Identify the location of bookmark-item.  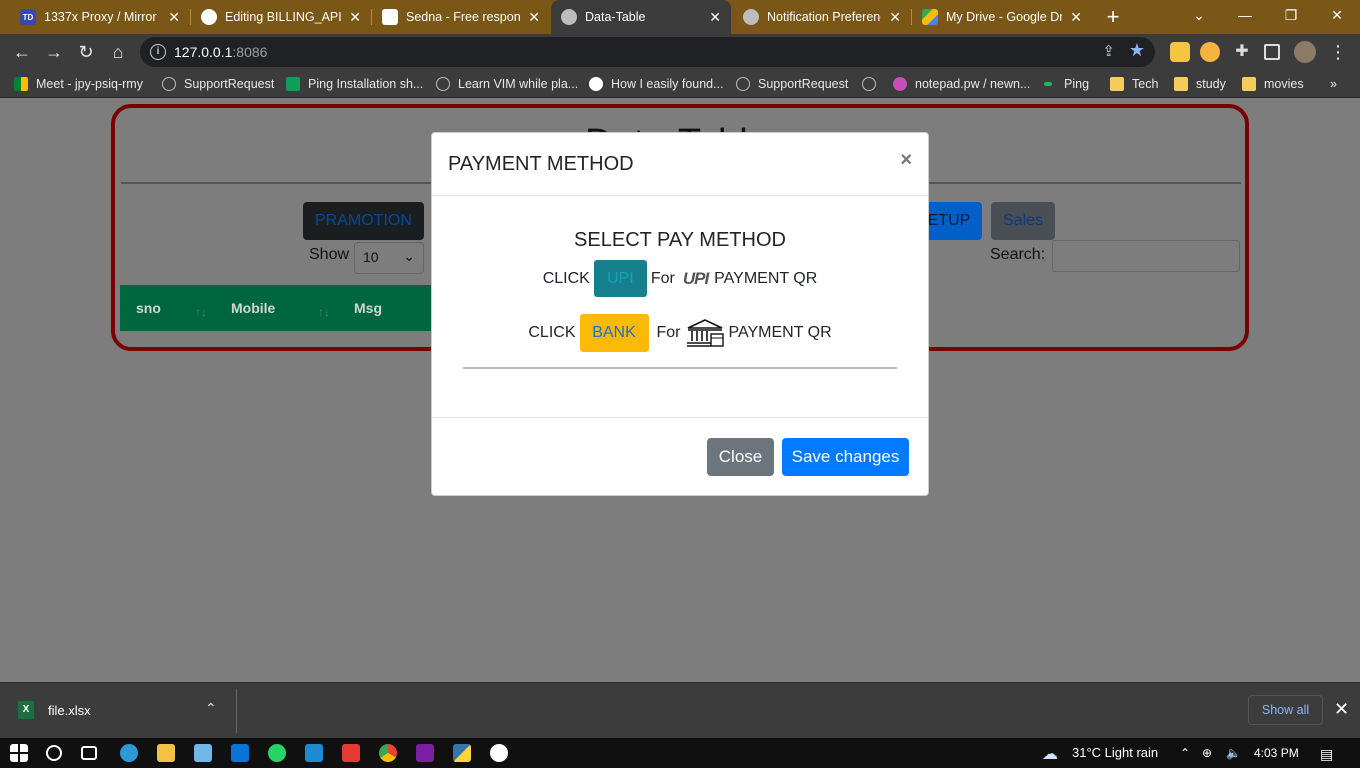
(873, 84).